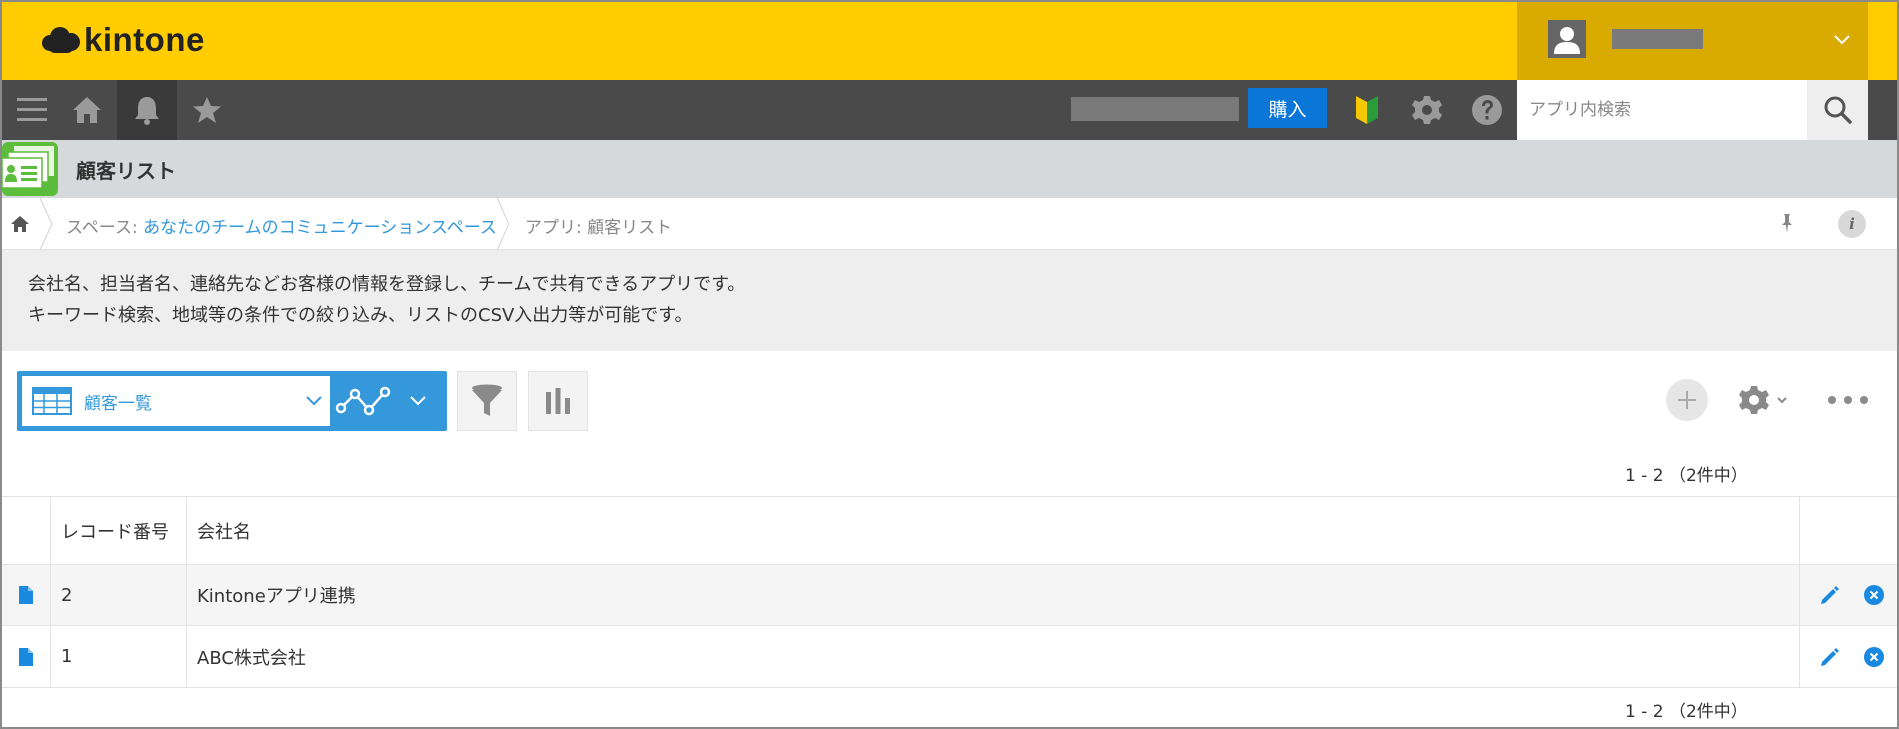 Image resolution: width=1899 pixels, height=729 pixels. I want to click on buy-button: 購入, so click(1287, 108).